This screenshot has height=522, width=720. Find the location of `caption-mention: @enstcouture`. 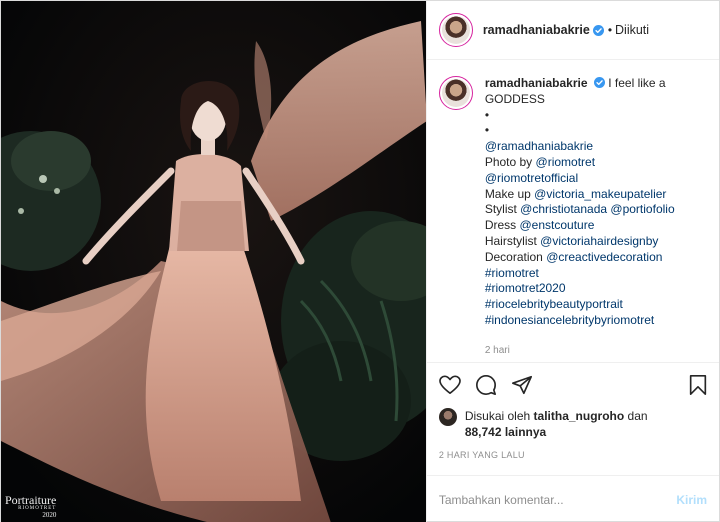

caption-mention: @enstcouture is located at coordinates (556, 225).